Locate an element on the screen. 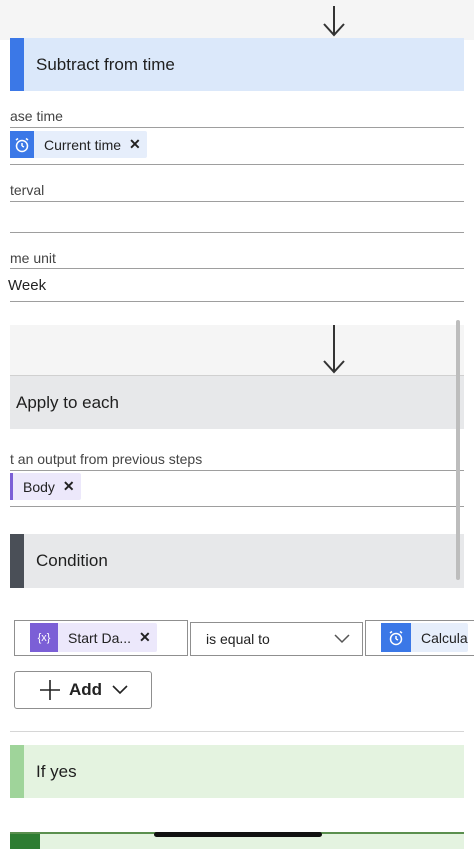 Image resolution: width=474 pixels, height=849 pixels. calculated-token: Calcula is located at coordinates (424, 637).